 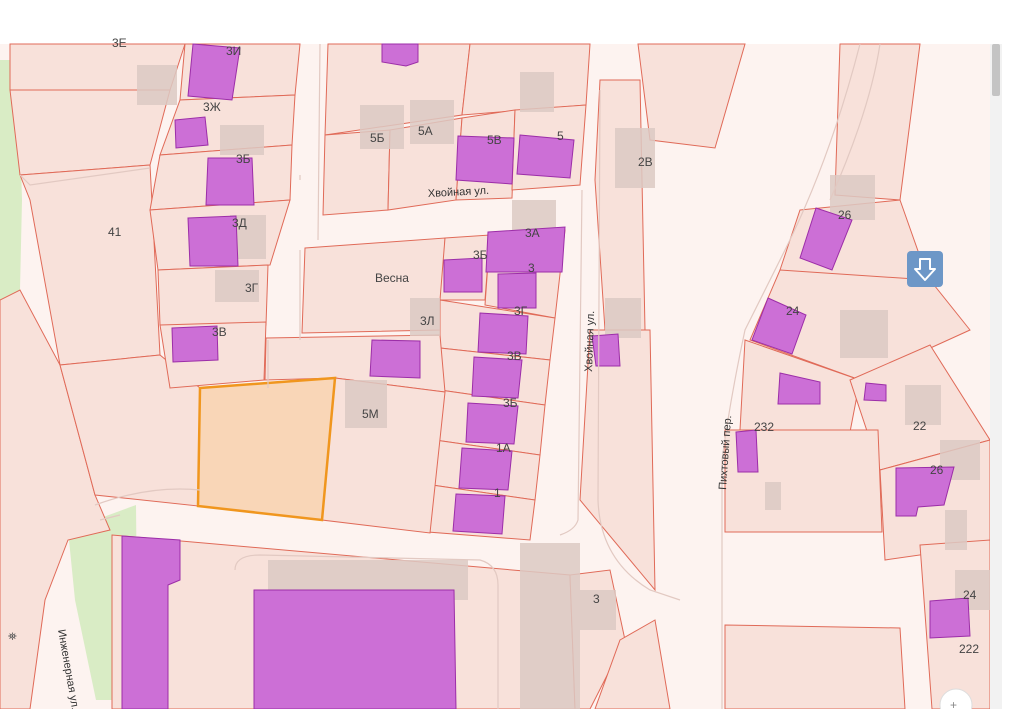 I want to click on parcel-label-vesna: Весна, so click(x=392, y=278).